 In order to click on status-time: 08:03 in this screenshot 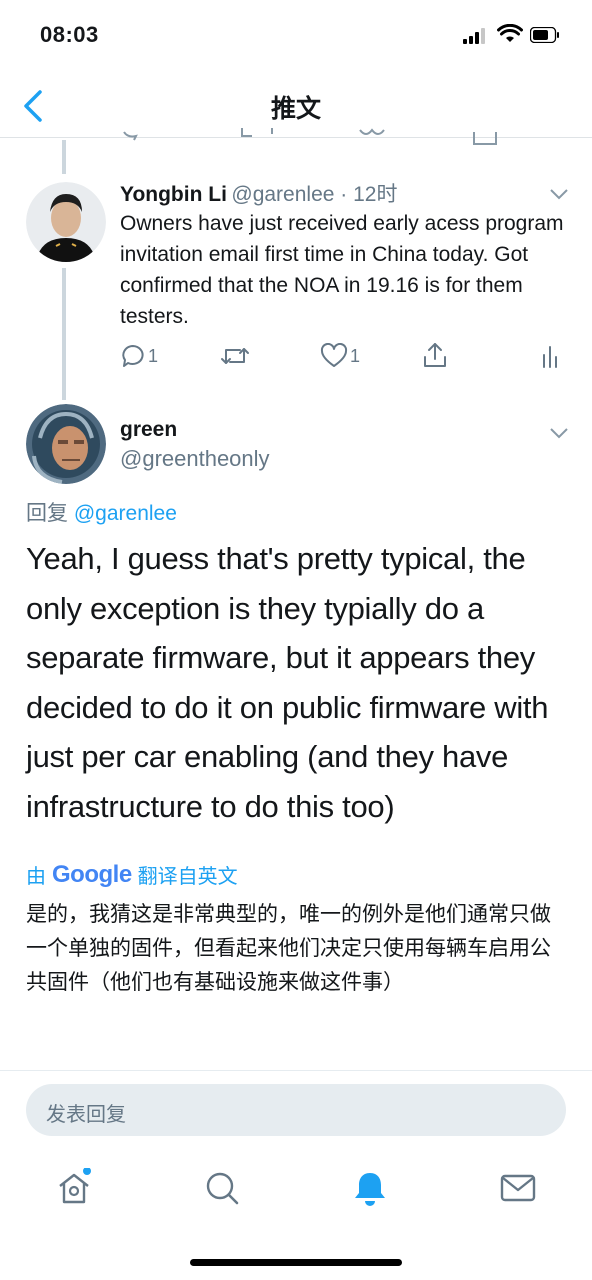, I will do `click(69, 34)`.